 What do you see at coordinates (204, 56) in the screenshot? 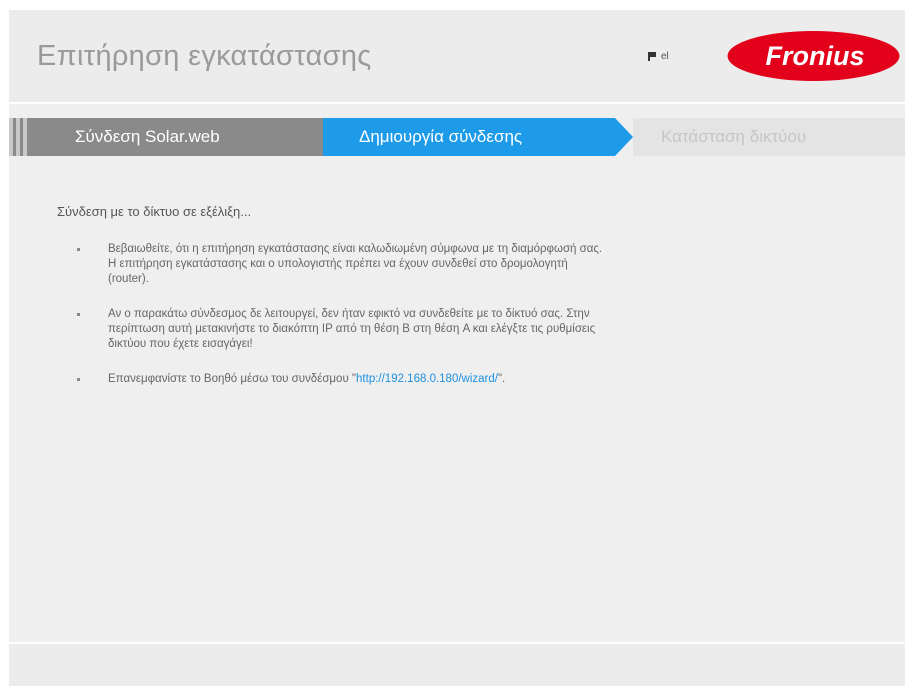
I see `app-title: Επιτήρηση εγκατάστασης` at bounding box center [204, 56].